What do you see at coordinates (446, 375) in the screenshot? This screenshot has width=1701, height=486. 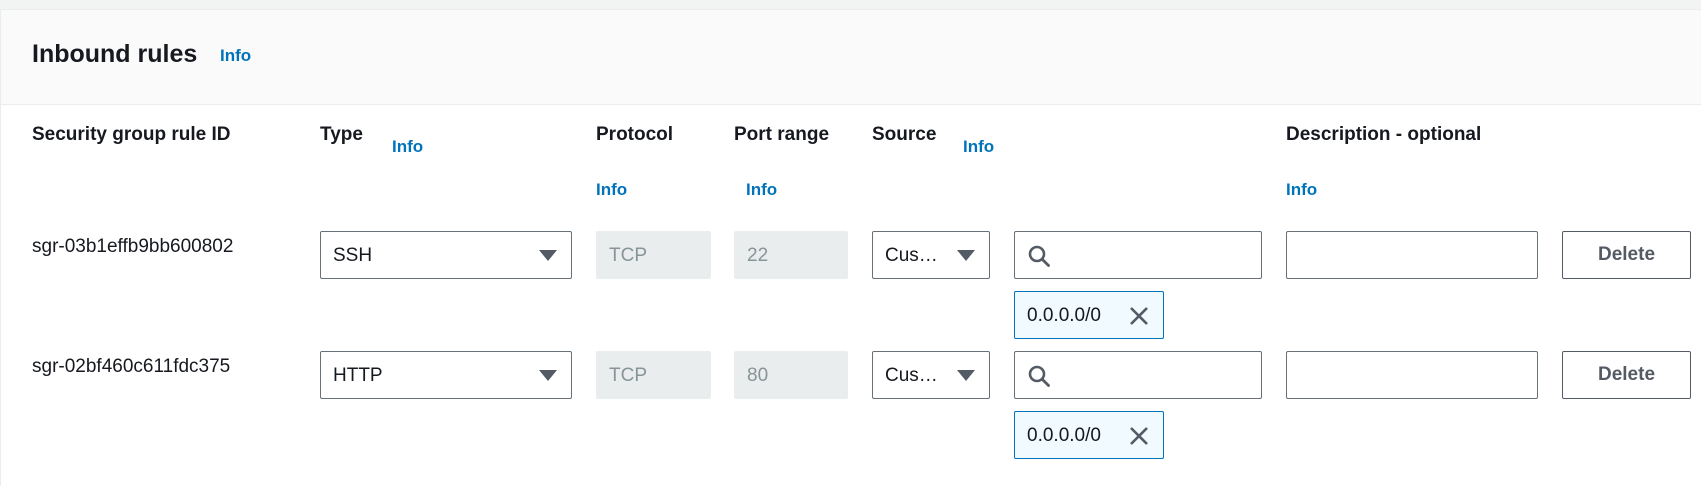 I see `type-select: HTTP` at bounding box center [446, 375].